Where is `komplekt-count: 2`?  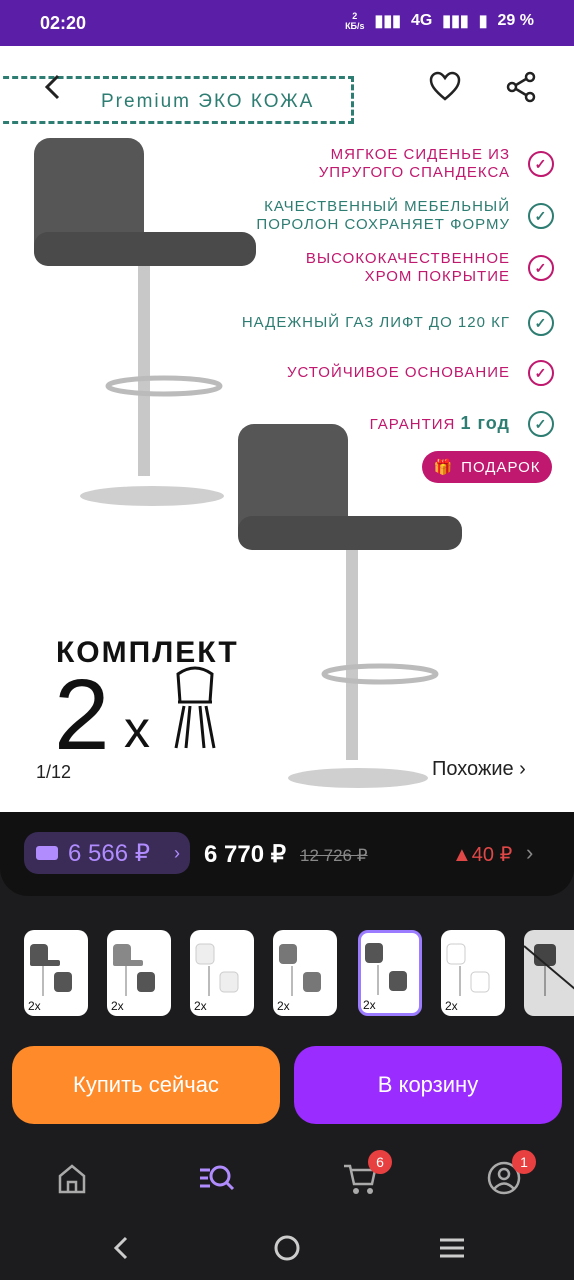 komplekt-count: 2 is located at coordinates (82, 715).